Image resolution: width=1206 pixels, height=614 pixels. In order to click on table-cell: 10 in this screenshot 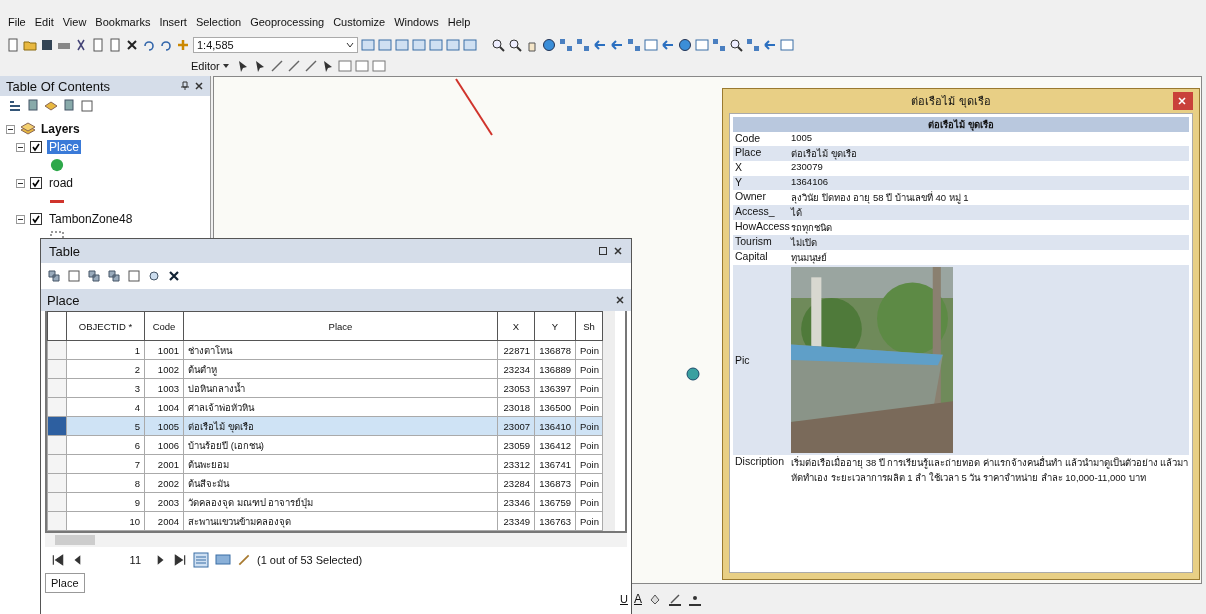, I will do `click(105, 521)`.